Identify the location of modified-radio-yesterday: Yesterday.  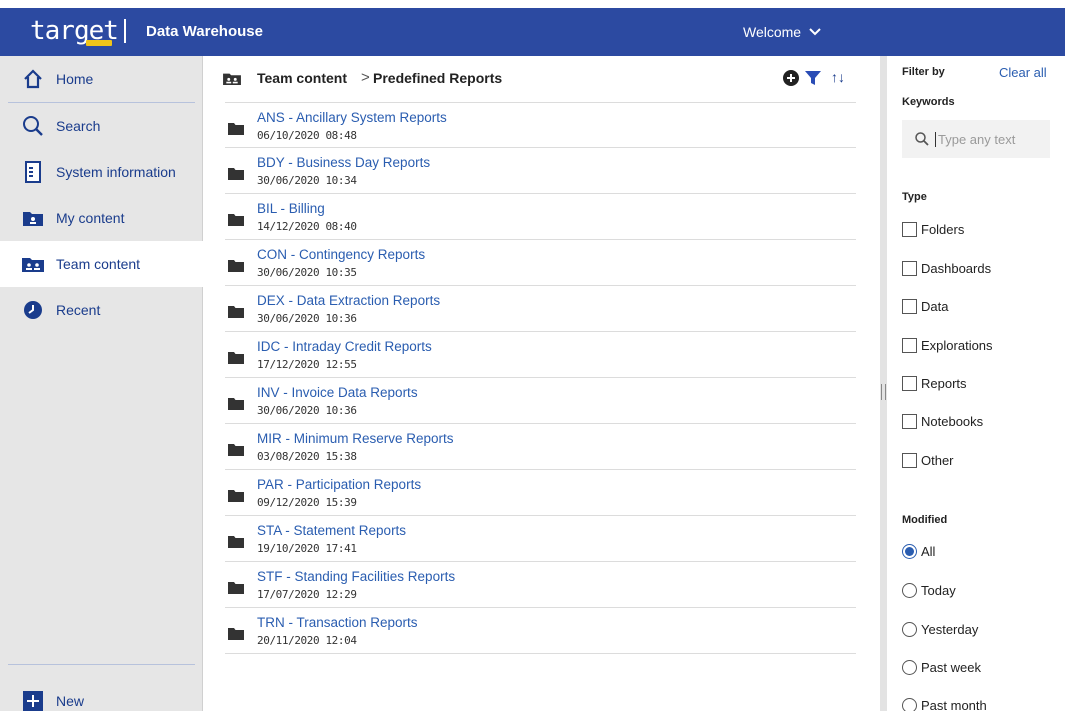
(940, 629).